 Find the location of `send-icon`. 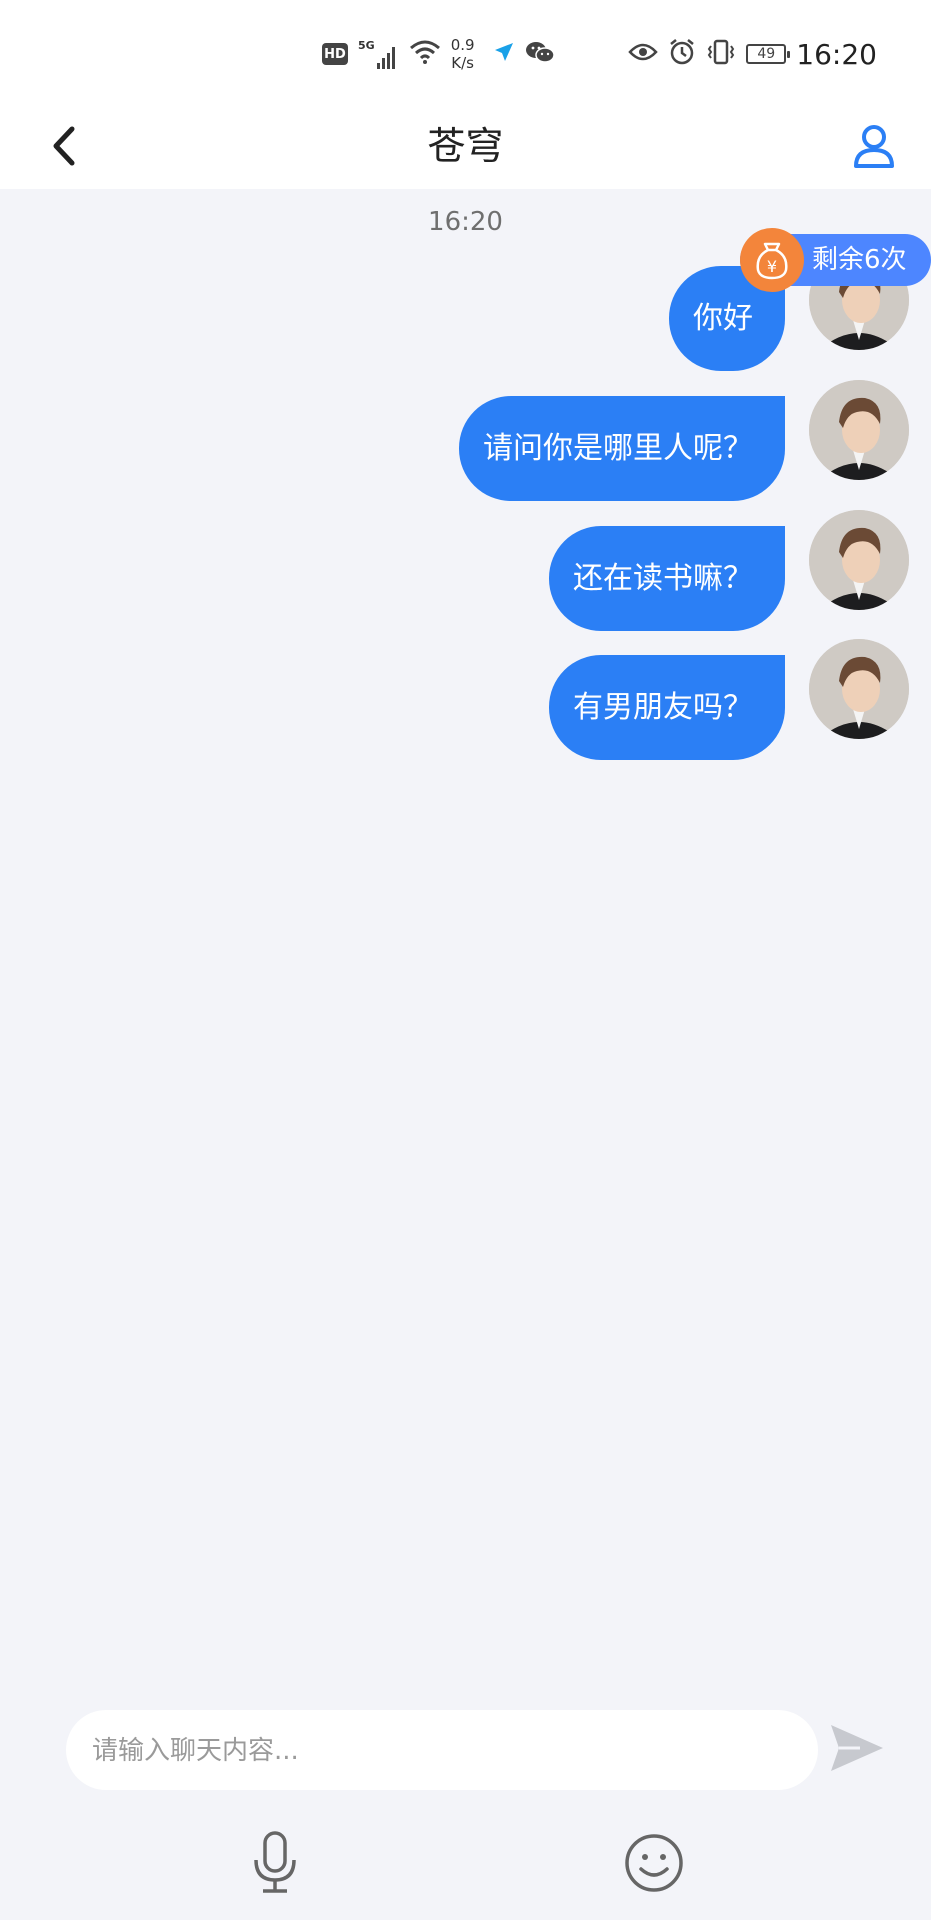

send-icon is located at coordinates (857, 1748).